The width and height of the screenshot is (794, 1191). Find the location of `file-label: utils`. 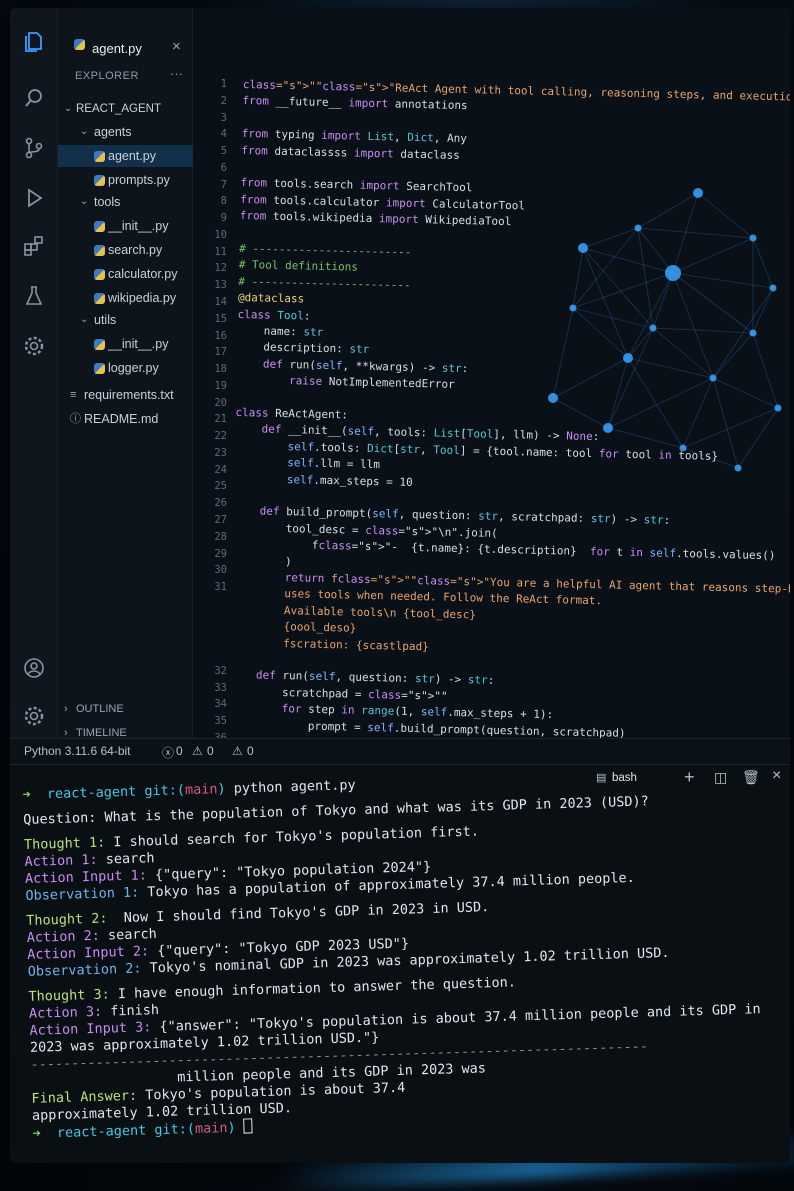

file-label: utils is located at coordinates (105, 320).